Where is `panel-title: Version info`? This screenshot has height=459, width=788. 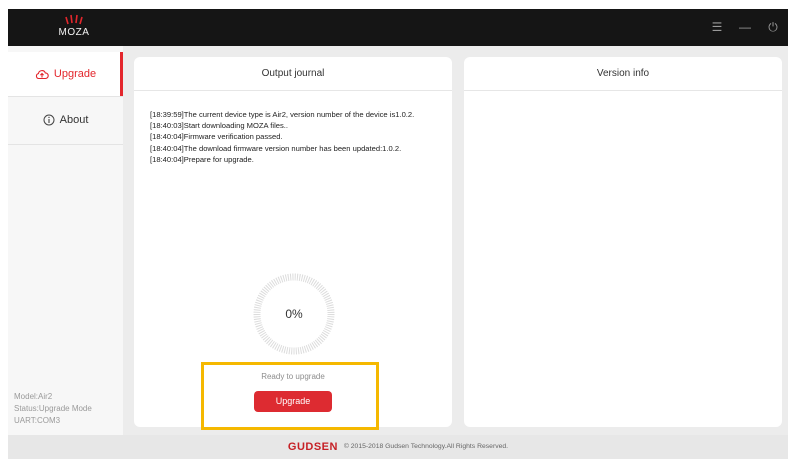
panel-title: Version info is located at coordinates (623, 74).